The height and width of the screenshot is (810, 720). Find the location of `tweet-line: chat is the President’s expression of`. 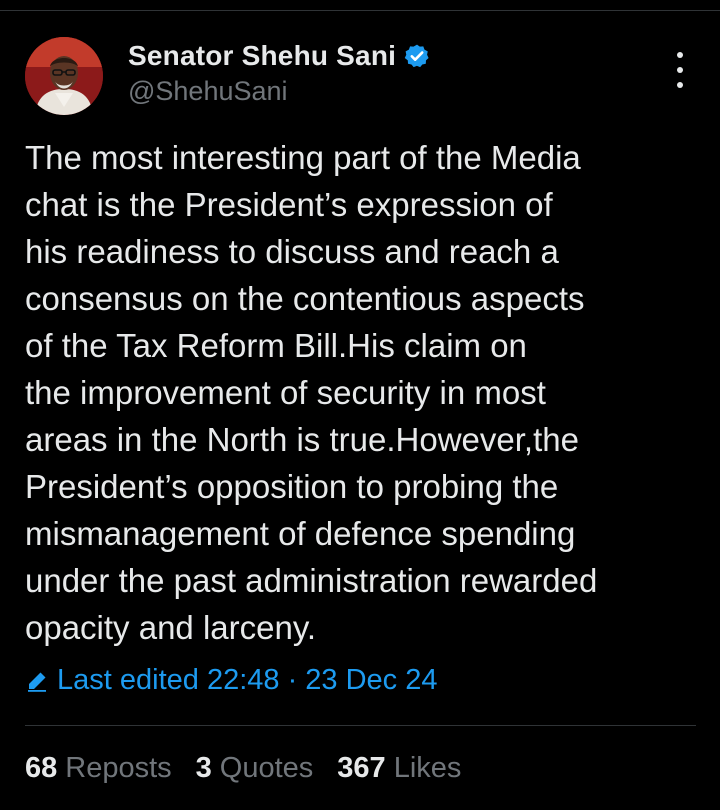

tweet-line: chat is the President’s expression of is located at coordinates (289, 204).